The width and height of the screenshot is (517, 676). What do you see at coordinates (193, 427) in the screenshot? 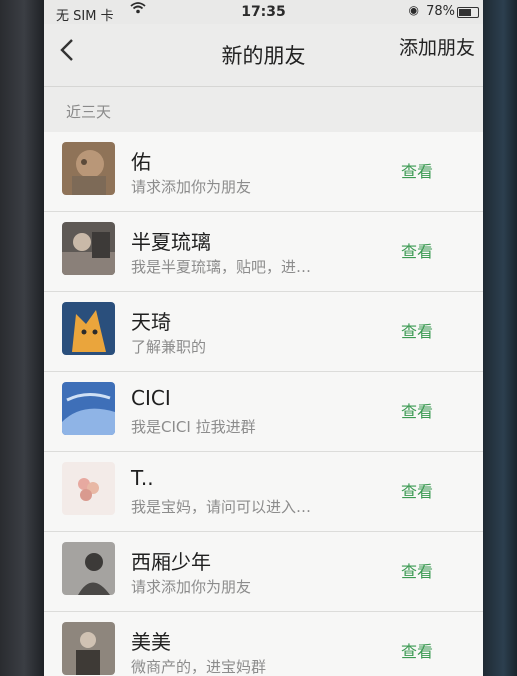
I see `request-message: 我是CICI 拉我进群` at bounding box center [193, 427].